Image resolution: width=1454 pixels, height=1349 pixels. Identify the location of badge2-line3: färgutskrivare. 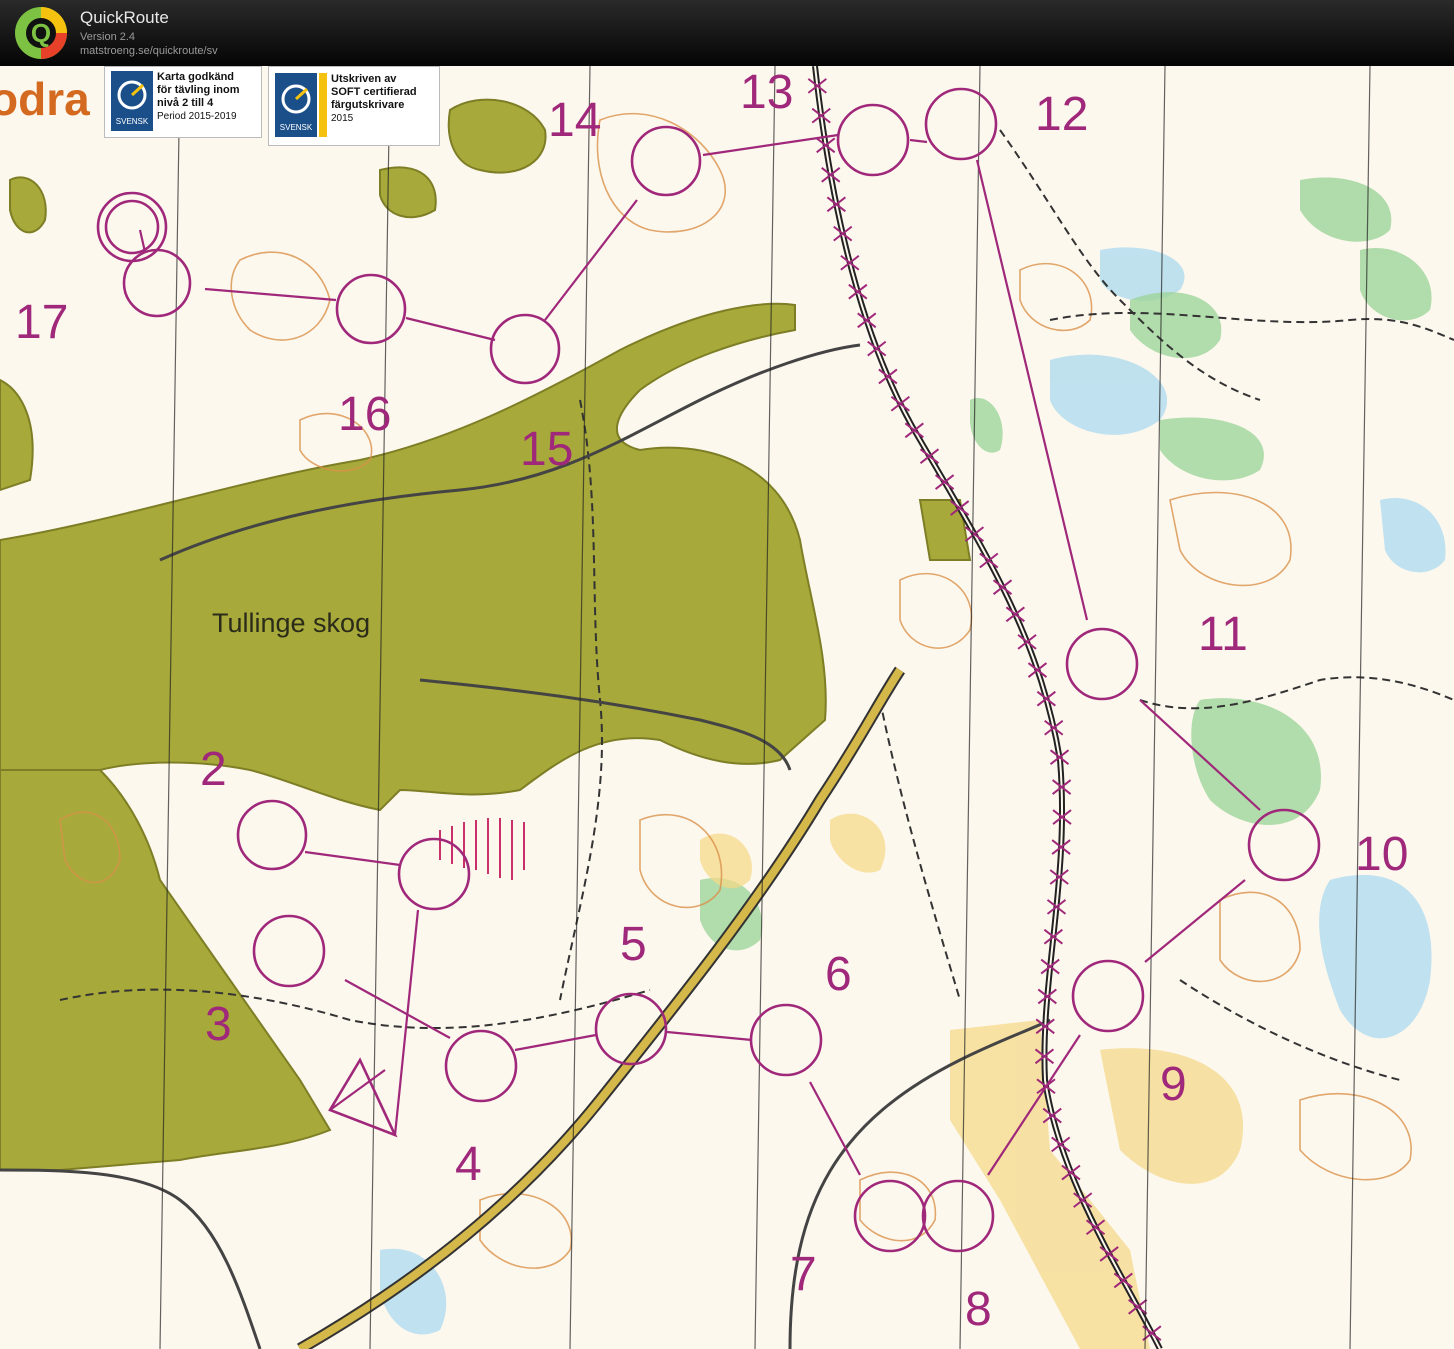
(368, 105).